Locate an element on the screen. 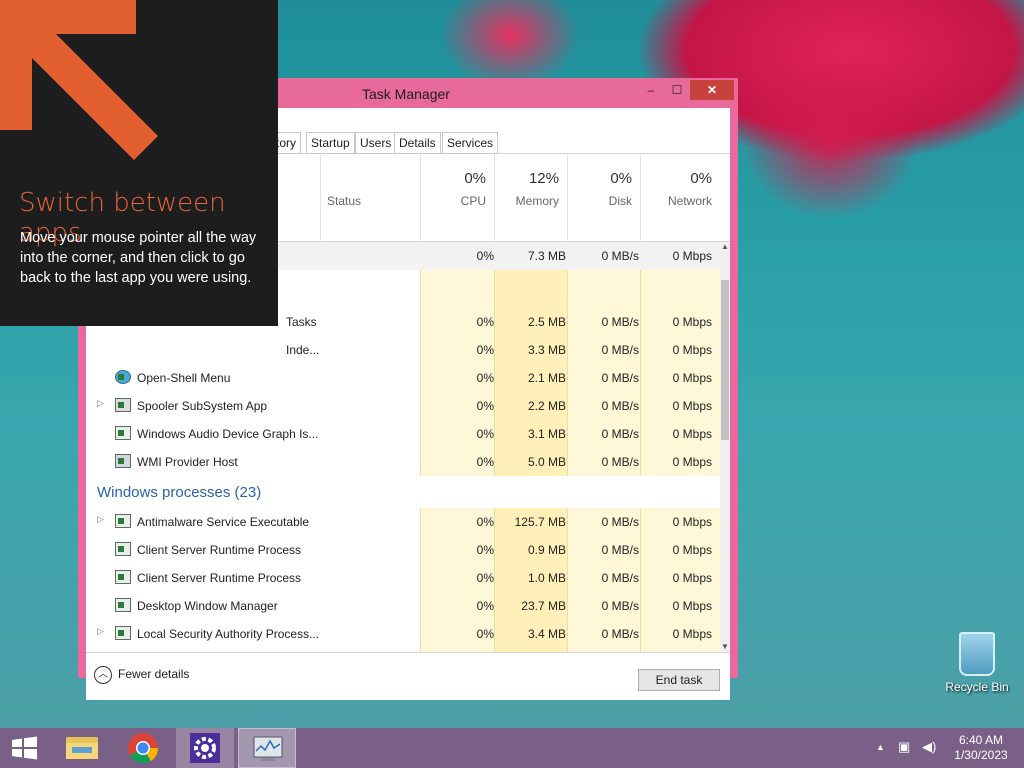  group-header-row: Windows processes (23) is located at coordinates (403, 492).